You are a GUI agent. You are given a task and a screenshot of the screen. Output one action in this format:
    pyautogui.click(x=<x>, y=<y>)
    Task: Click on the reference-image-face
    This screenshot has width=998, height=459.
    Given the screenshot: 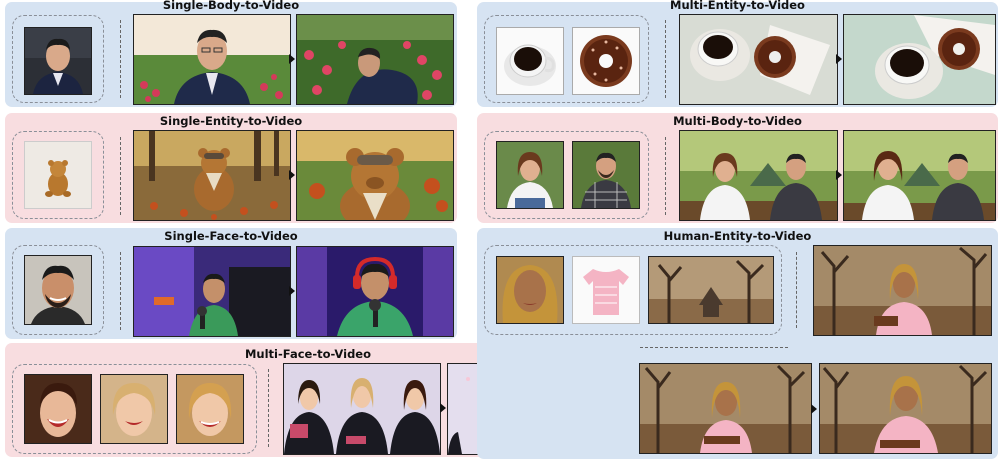 What is the action you would take?
    pyautogui.click(x=58, y=290)
    